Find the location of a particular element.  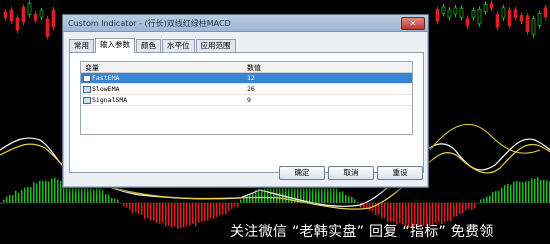

ok-button: 确定 is located at coordinates (302, 173).